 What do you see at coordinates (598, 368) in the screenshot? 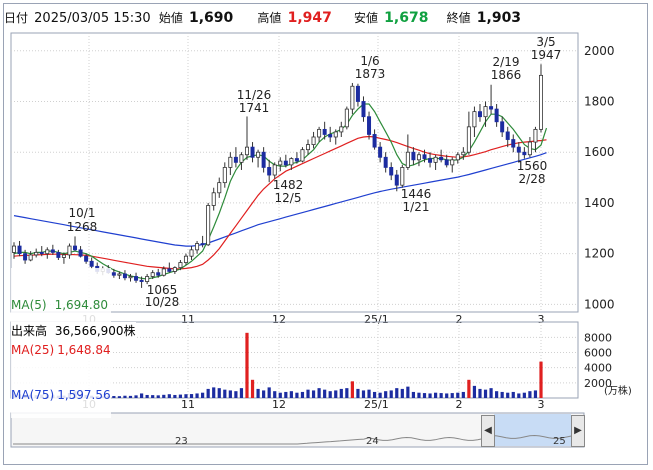
I see `volume-tick-label: 4000` at bounding box center [598, 368].